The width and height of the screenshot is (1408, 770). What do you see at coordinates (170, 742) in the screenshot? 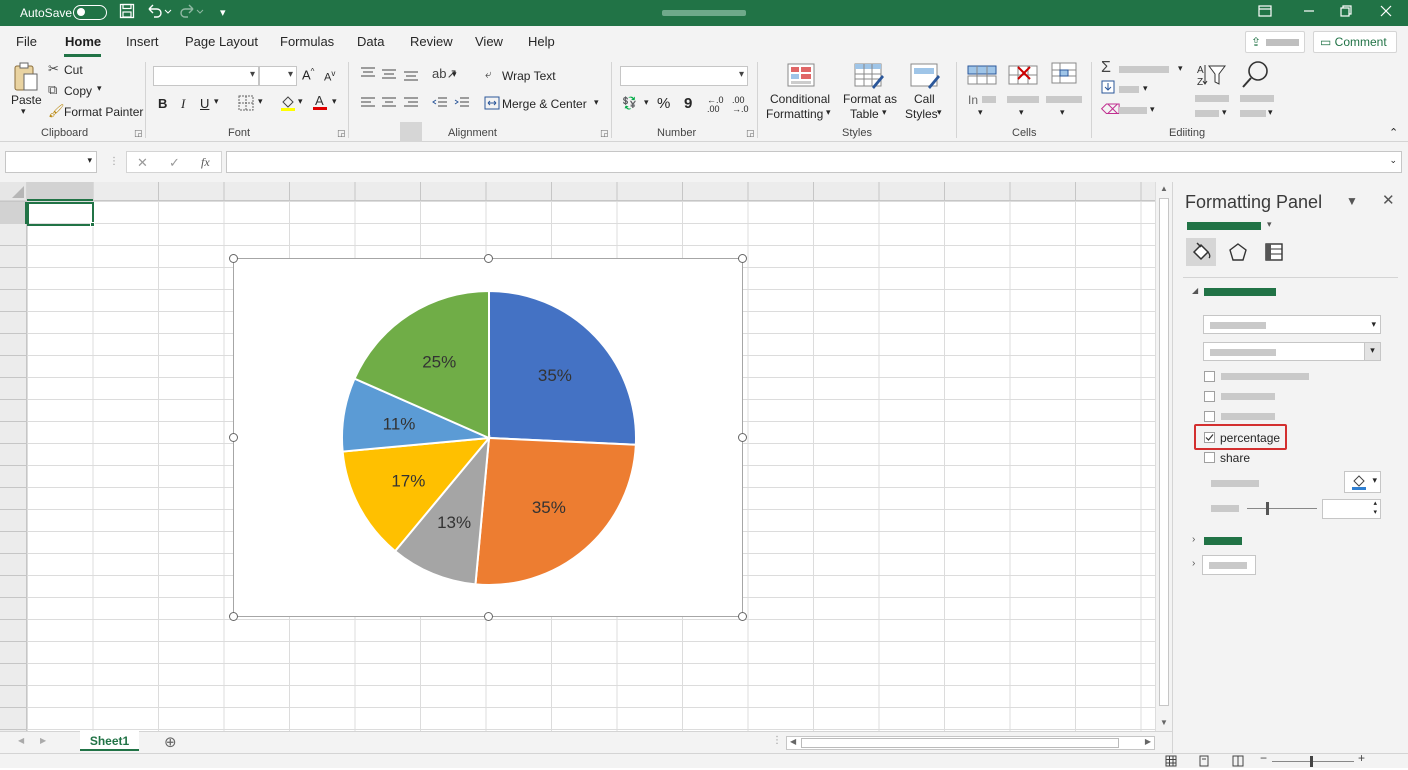
I see `new-sheet-icon: ⊕` at bounding box center [170, 742].